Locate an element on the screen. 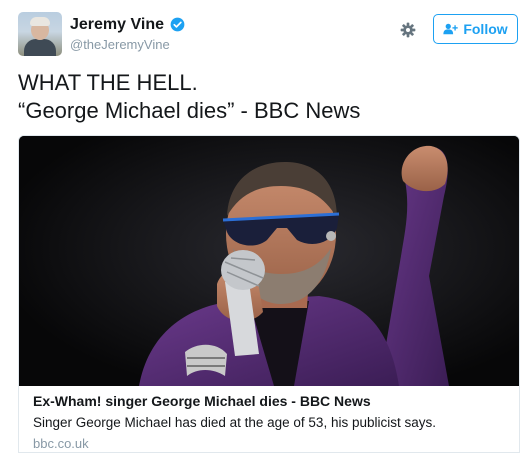 The width and height of the screenshot is (529, 453). follow-button: Follow is located at coordinates (475, 29).